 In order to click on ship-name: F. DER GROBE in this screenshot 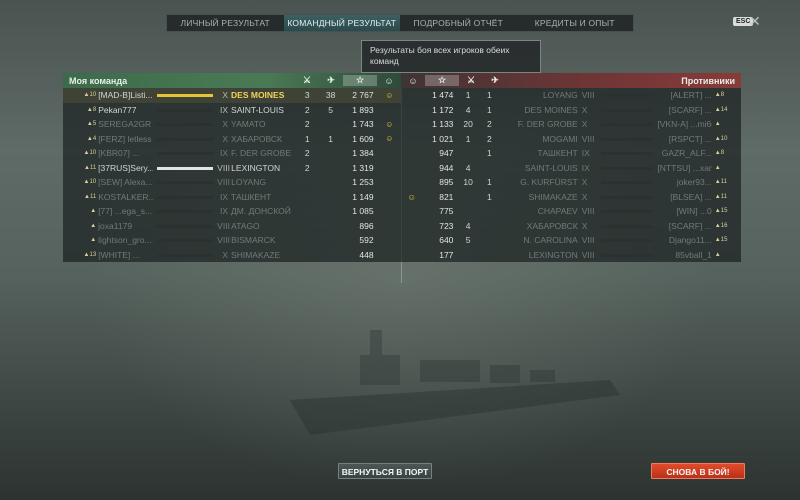, I will do `click(261, 153)`.